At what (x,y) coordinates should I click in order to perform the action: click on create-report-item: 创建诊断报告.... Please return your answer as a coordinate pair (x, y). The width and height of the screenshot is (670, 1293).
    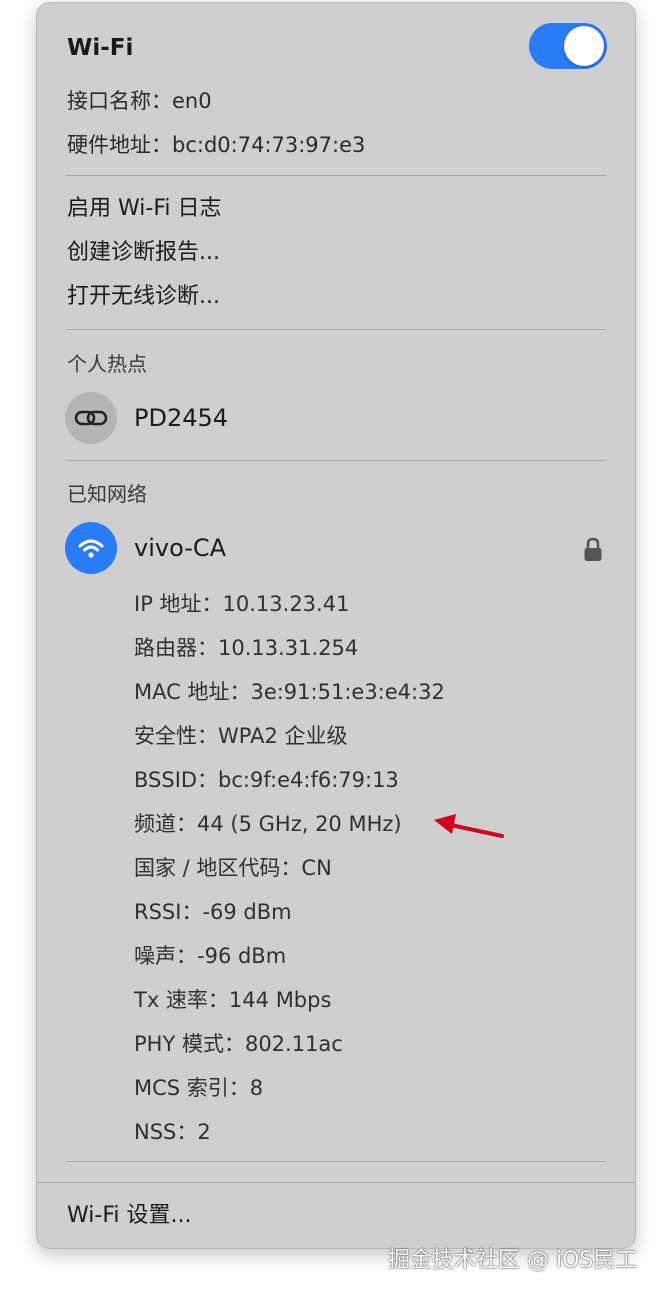
    Looking at the image, I should click on (143, 253).